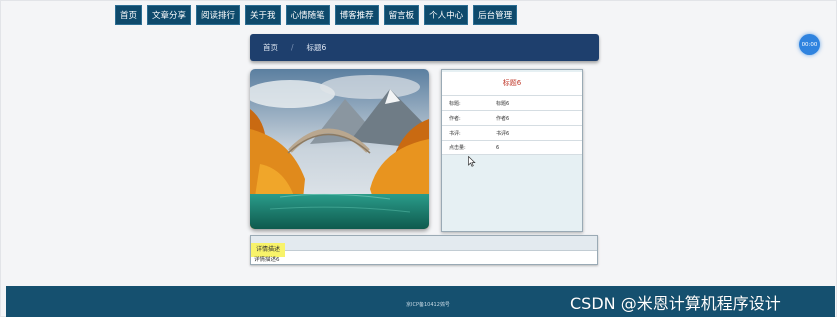 This screenshot has width=837, height=317. What do you see at coordinates (455, 103) in the screenshot?
I see `info-key: 标题:` at bounding box center [455, 103].